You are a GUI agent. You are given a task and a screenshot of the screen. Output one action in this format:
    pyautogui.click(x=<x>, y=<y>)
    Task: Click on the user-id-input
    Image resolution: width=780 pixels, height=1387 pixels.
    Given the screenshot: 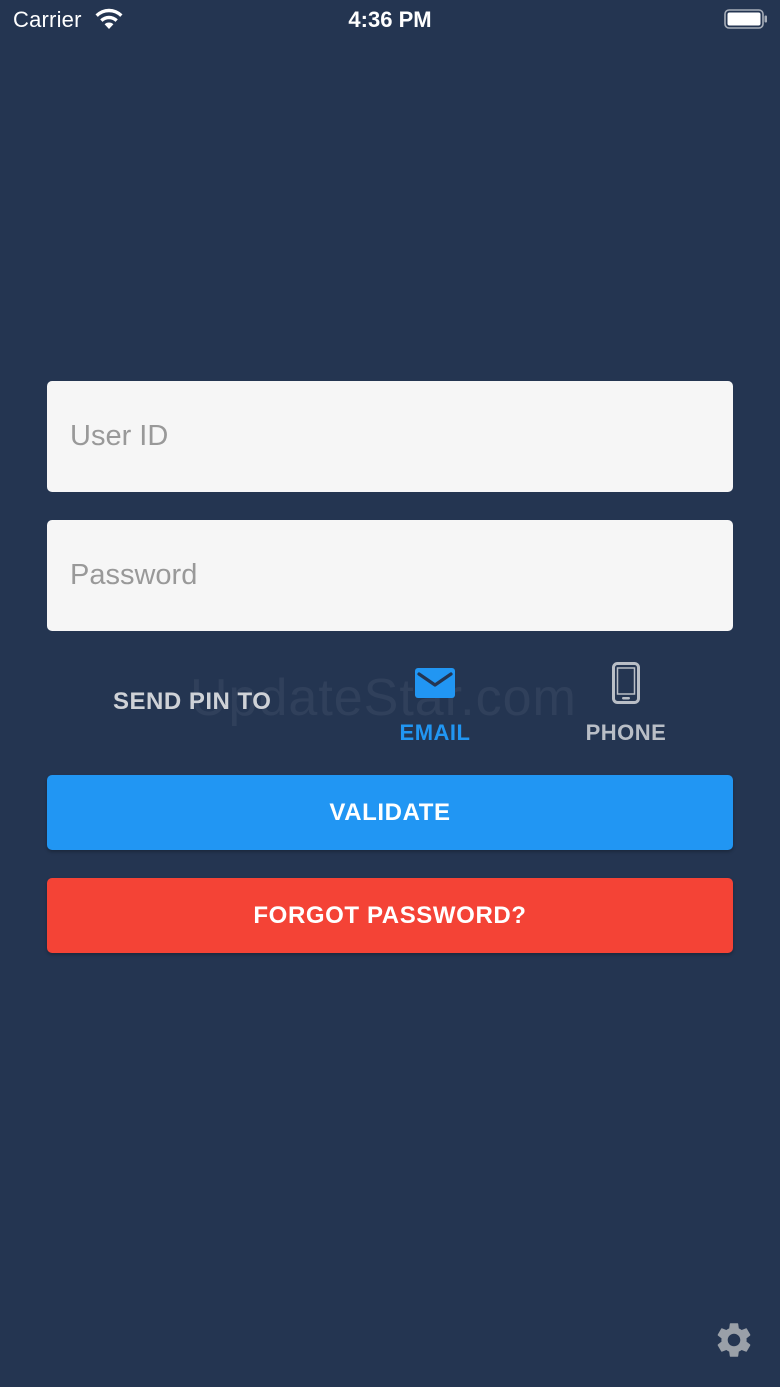 What is the action you would take?
    pyautogui.click(x=390, y=436)
    